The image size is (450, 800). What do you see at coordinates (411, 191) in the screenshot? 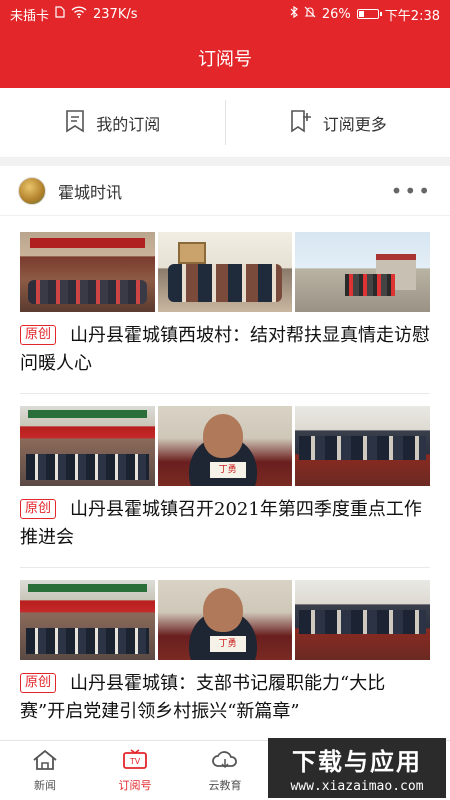
I see `more-options-icon: •••` at bounding box center [411, 191].